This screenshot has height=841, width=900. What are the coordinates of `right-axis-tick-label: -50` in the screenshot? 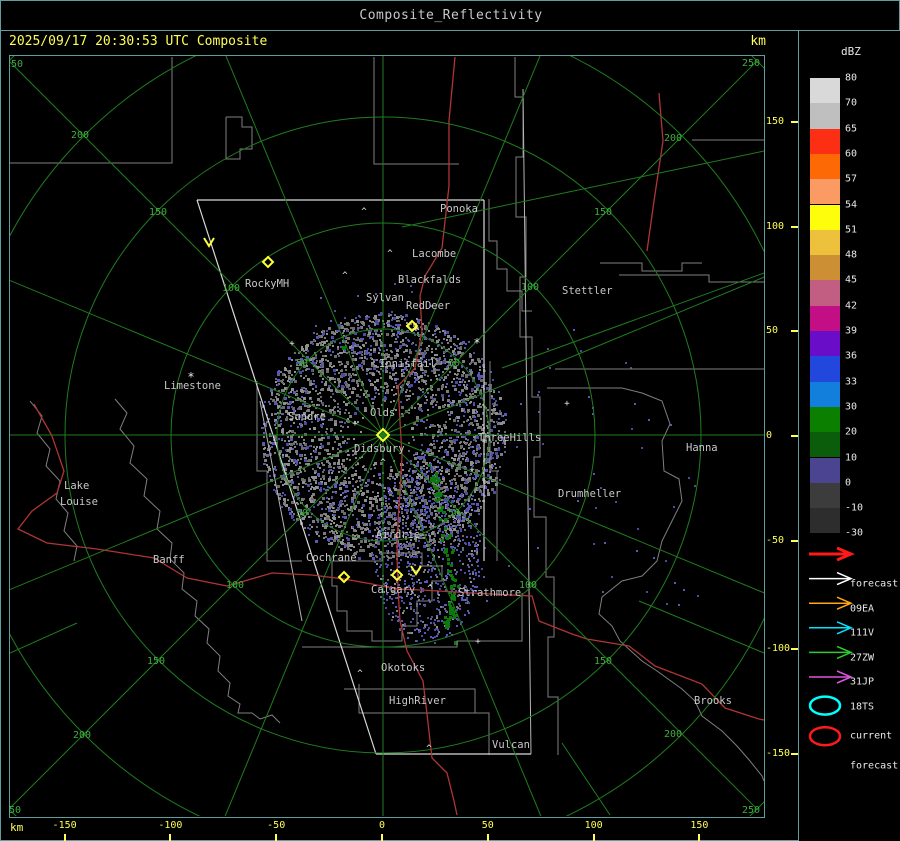 It's located at (775, 540).